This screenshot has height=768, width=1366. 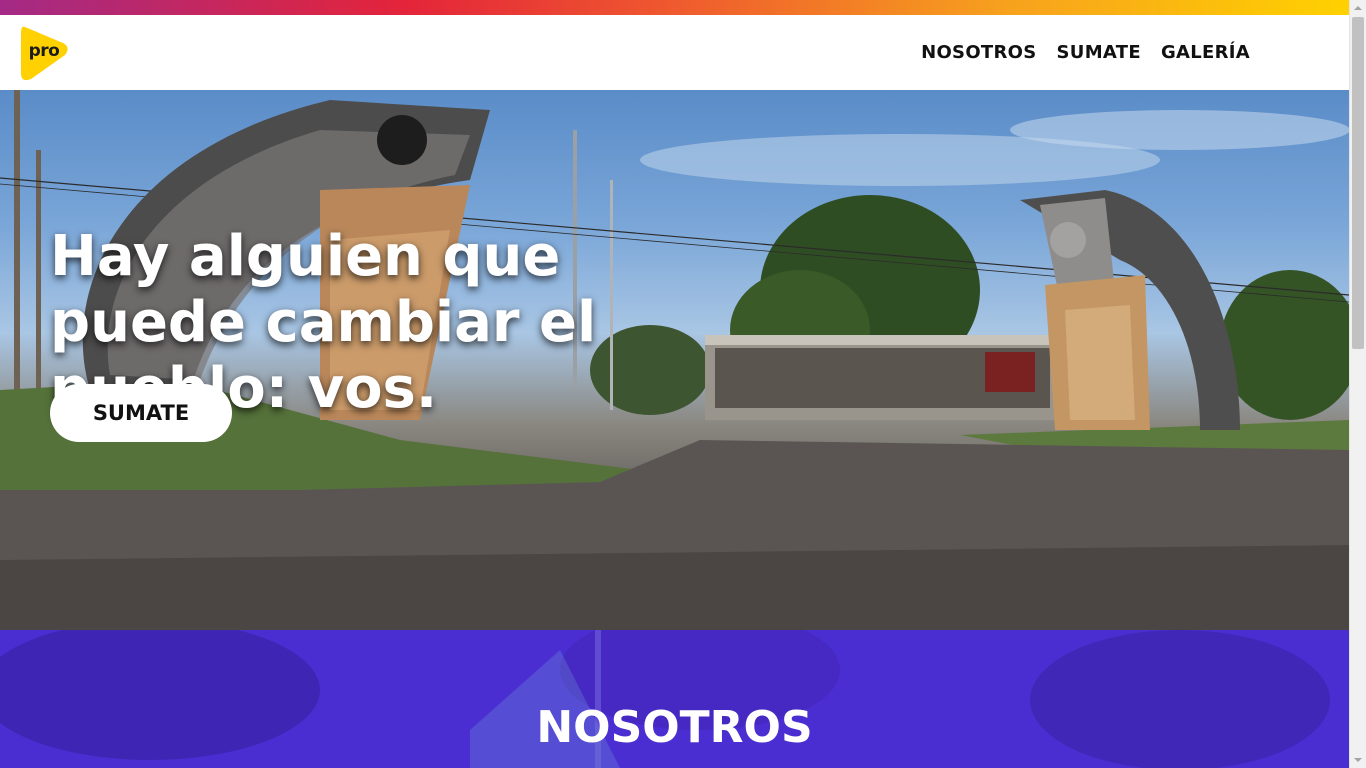 I want to click on site-header: pro NOSOTROS SUMATE GALERÍA, so click(x=674, y=52).